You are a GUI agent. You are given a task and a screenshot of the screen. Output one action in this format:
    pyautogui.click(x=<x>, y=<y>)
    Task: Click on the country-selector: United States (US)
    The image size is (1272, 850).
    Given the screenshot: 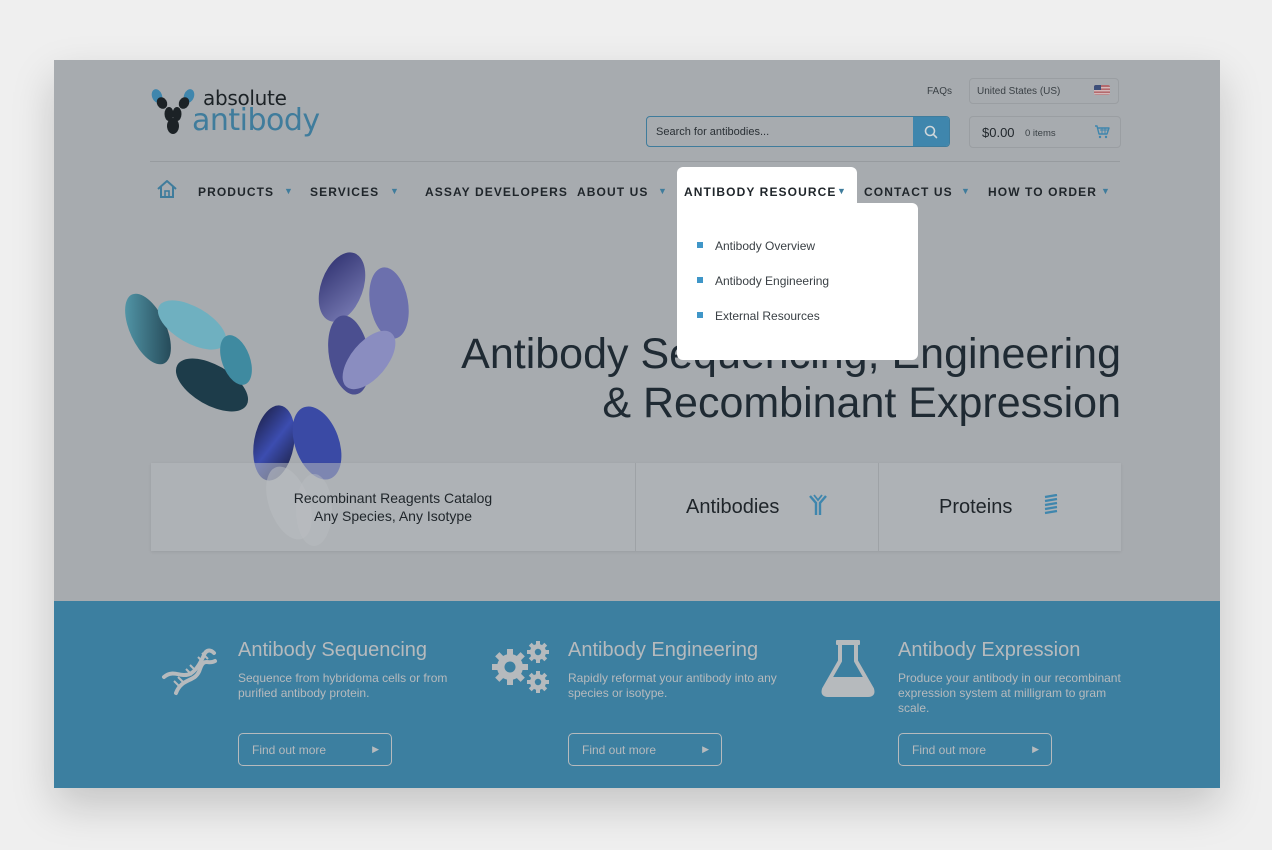 What is the action you would take?
    pyautogui.click(x=1044, y=91)
    